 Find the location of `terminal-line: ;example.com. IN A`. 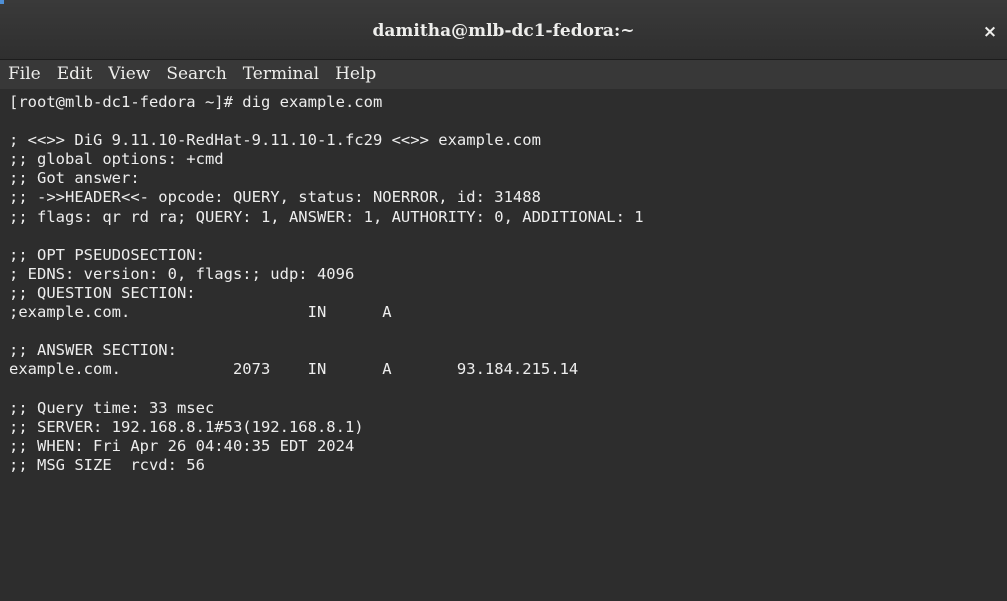

terminal-line: ;example.com. IN A is located at coordinates (200, 312).